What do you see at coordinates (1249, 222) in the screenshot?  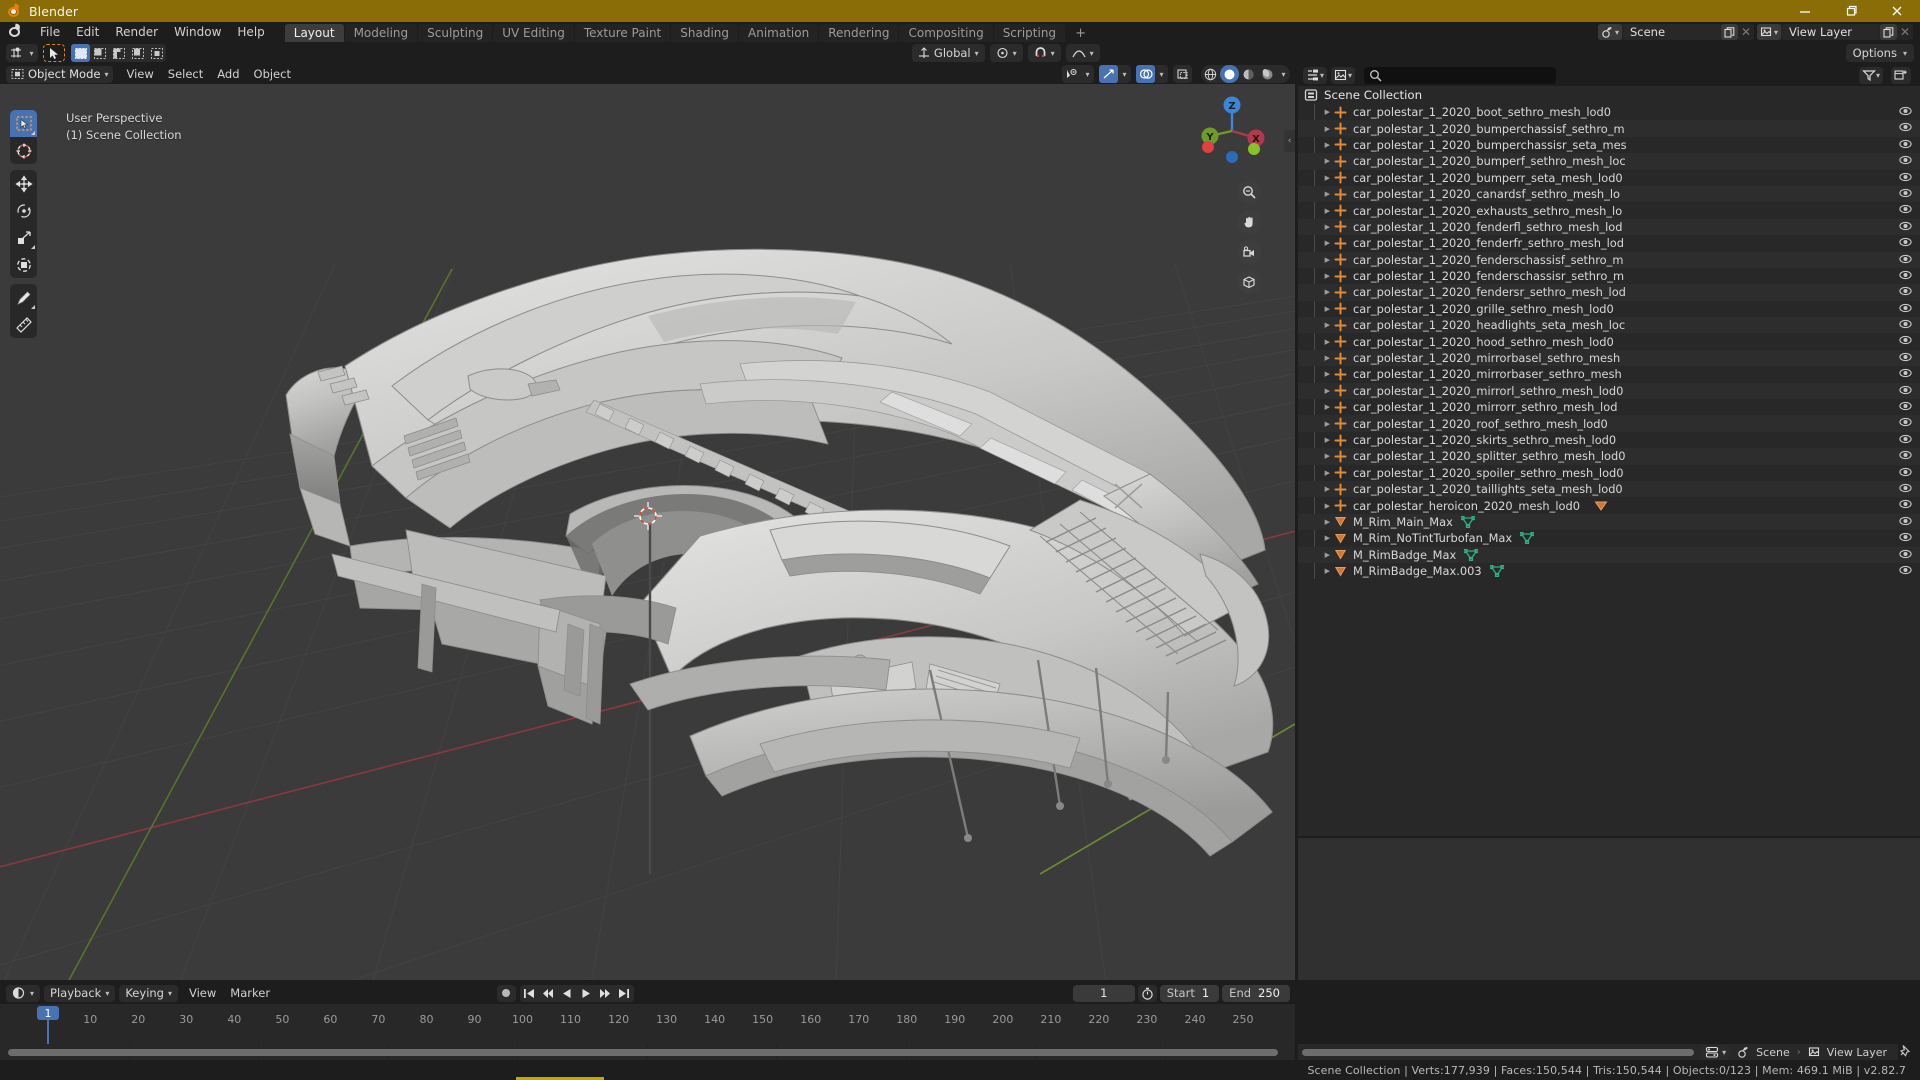 I see `pan-icon` at bounding box center [1249, 222].